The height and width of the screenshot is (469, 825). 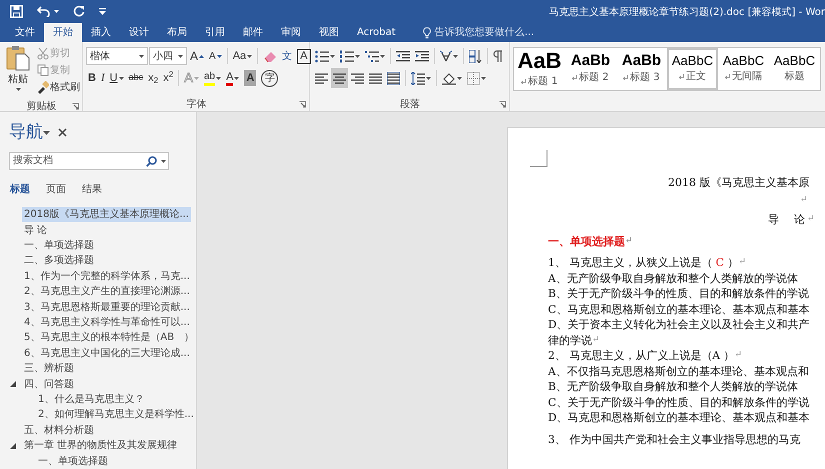 I want to click on align-distribute-icon, so click(x=393, y=78).